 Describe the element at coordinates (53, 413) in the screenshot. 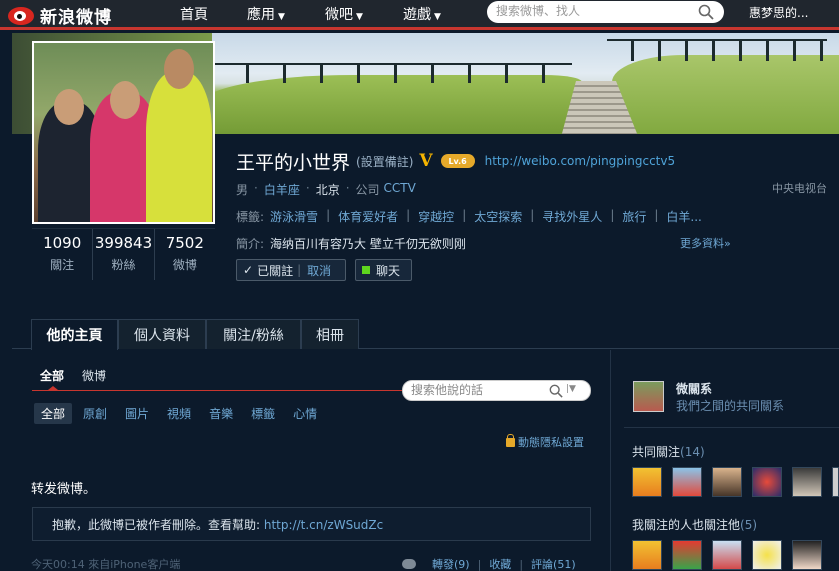

I see `filter-all: 全部` at that location.